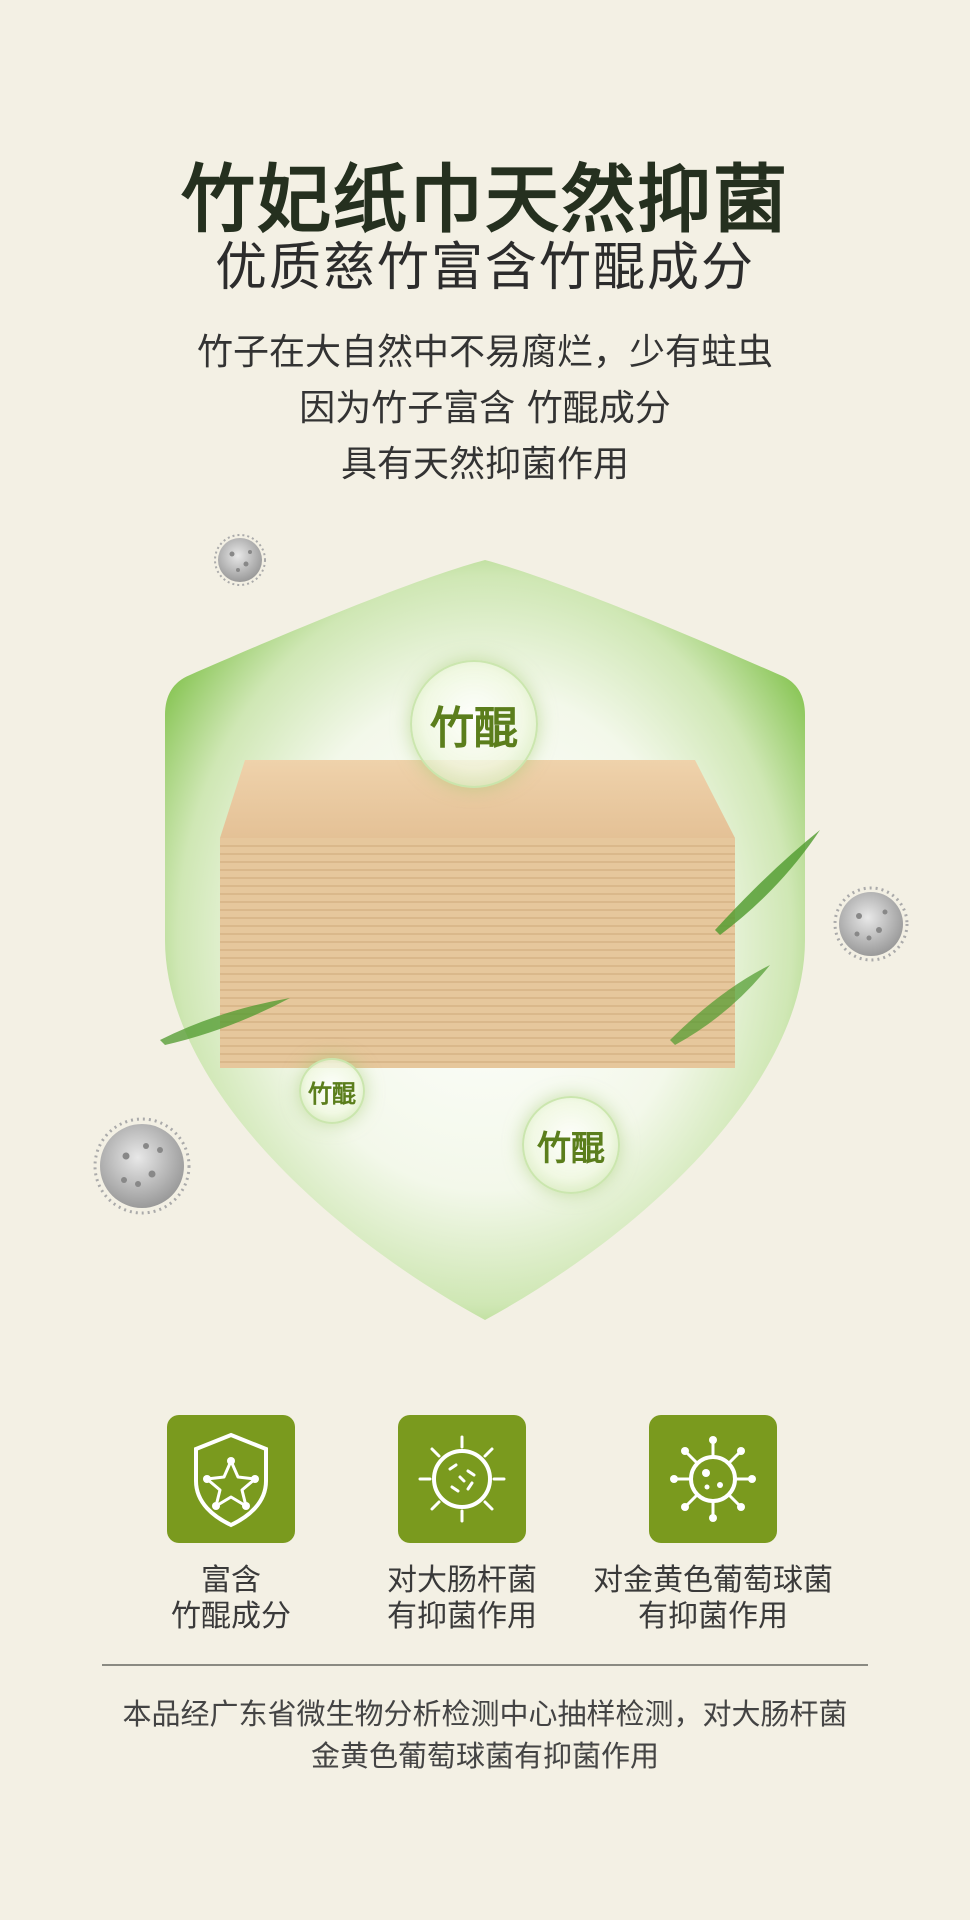  Describe the element at coordinates (462, 1479) in the screenshot. I see `bacteria-icon` at that location.